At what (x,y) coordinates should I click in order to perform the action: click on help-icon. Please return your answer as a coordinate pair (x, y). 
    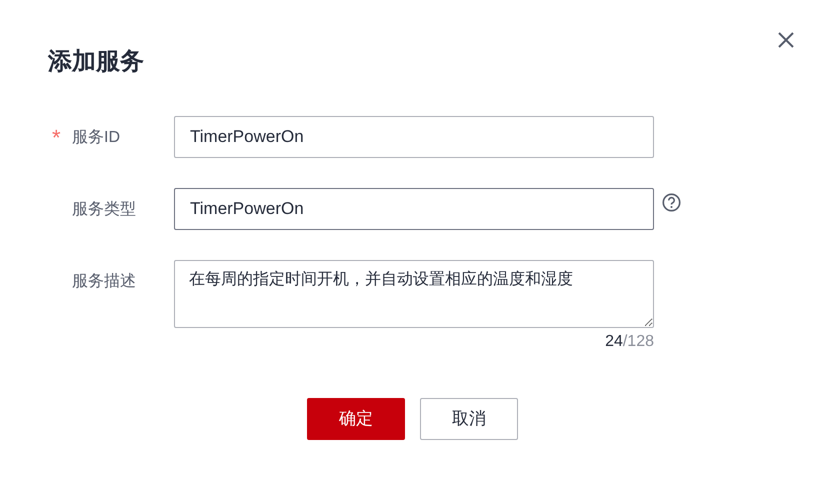
    Looking at the image, I should click on (671, 202).